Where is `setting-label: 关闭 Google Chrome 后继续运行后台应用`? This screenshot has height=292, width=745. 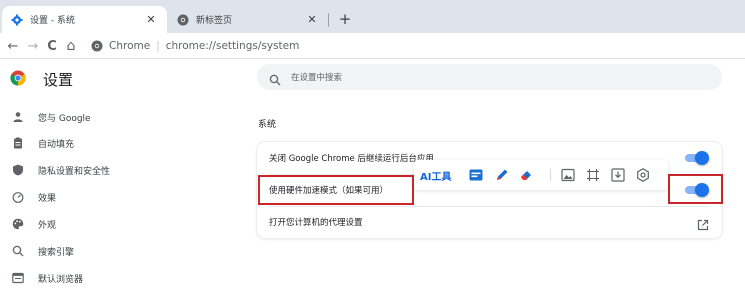
setting-label: 关闭 Google Chrome 后继续运行后台应用 is located at coordinates (351, 159).